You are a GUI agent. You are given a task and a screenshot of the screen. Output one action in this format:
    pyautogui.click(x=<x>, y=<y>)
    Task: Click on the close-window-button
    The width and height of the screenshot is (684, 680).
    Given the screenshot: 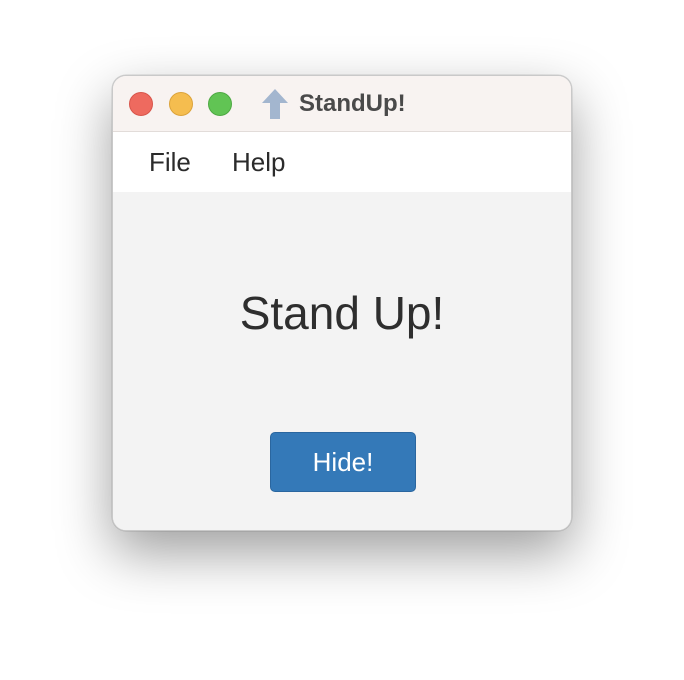 What is the action you would take?
    pyautogui.click(x=141, y=104)
    